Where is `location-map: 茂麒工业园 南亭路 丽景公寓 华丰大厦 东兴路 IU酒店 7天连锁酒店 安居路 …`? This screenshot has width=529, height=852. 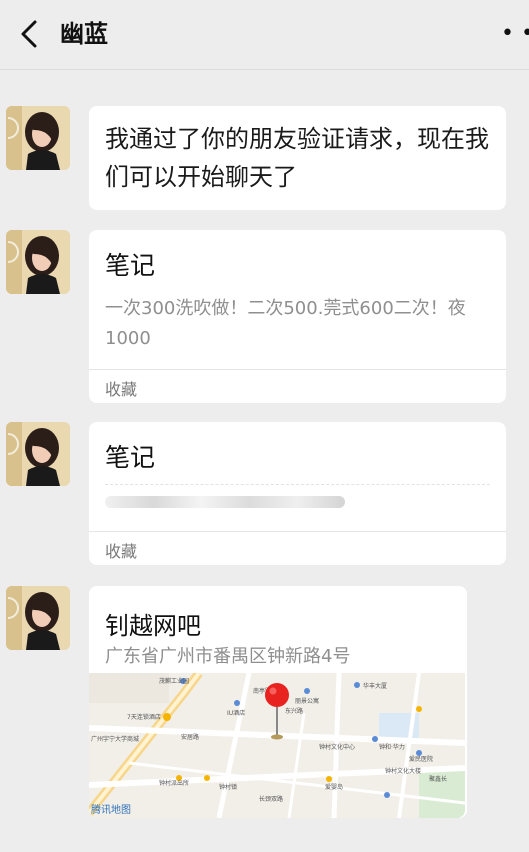
location-map: 茂麒工业园 南亭路 丽景公寓 华丰大厦 东兴路 IU酒店 7天连锁酒店 安居路 … is located at coordinates (277, 745).